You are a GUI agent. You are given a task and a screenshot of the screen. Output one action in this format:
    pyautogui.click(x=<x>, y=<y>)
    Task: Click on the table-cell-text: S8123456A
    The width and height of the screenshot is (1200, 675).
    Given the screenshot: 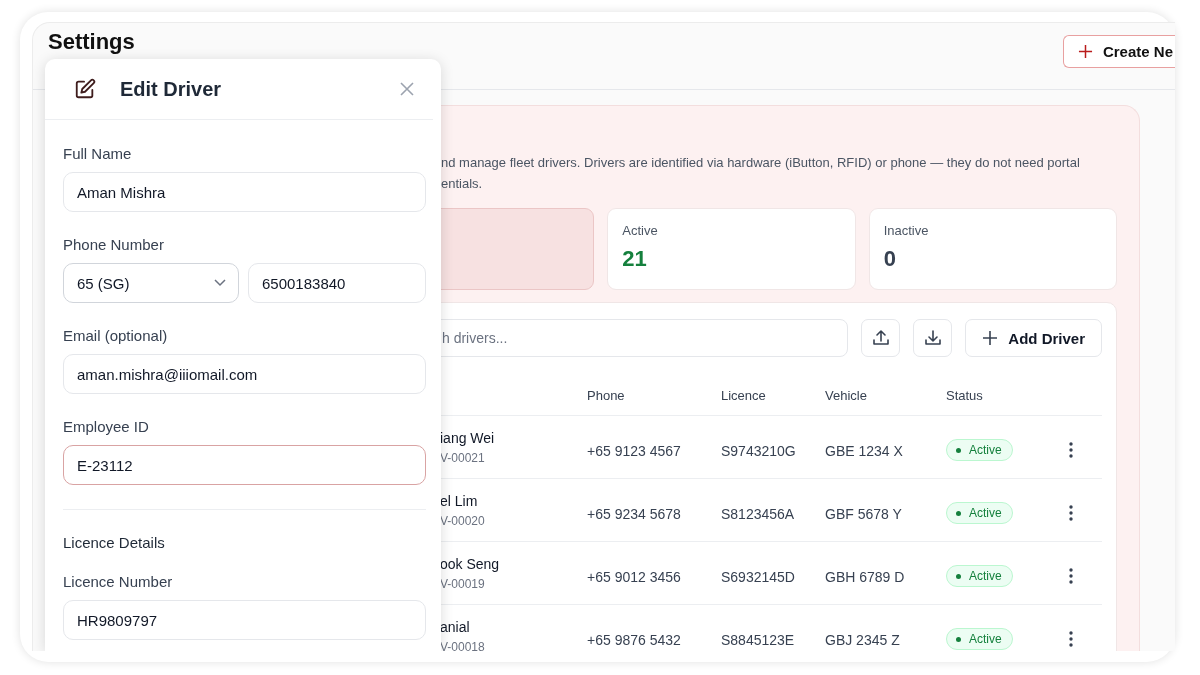 What is the action you would take?
    pyautogui.click(x=758, y=513)
    